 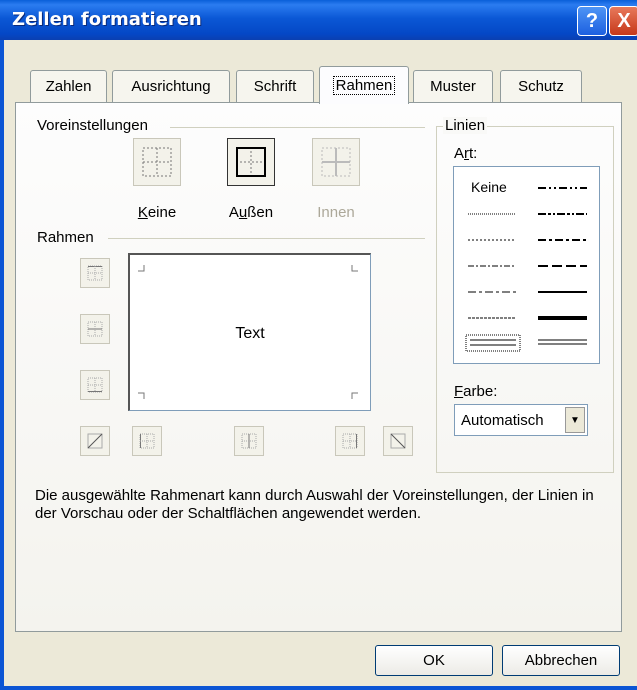 What do you see at coordinates (623, 21) in the screenshot?
I see `close-button: X` at bounding box center [623, 21].